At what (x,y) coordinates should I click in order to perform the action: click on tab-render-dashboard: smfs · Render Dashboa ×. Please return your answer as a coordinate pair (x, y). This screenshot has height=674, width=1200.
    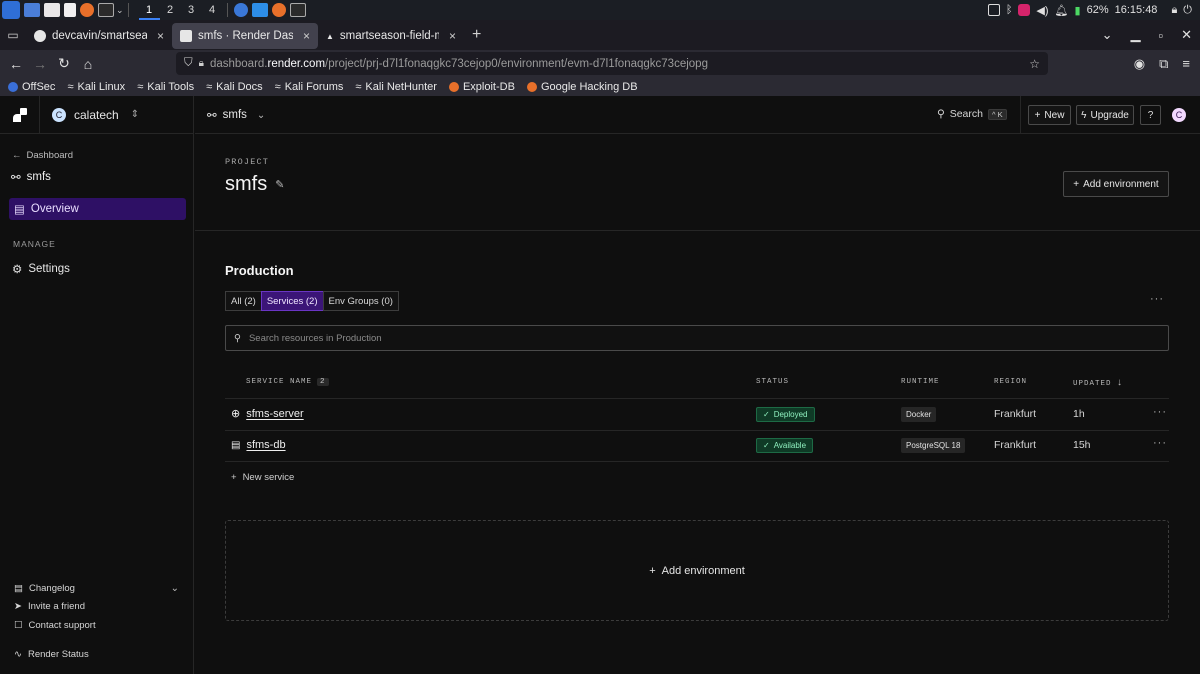
    Looking at the image, I should click on (245, 36).